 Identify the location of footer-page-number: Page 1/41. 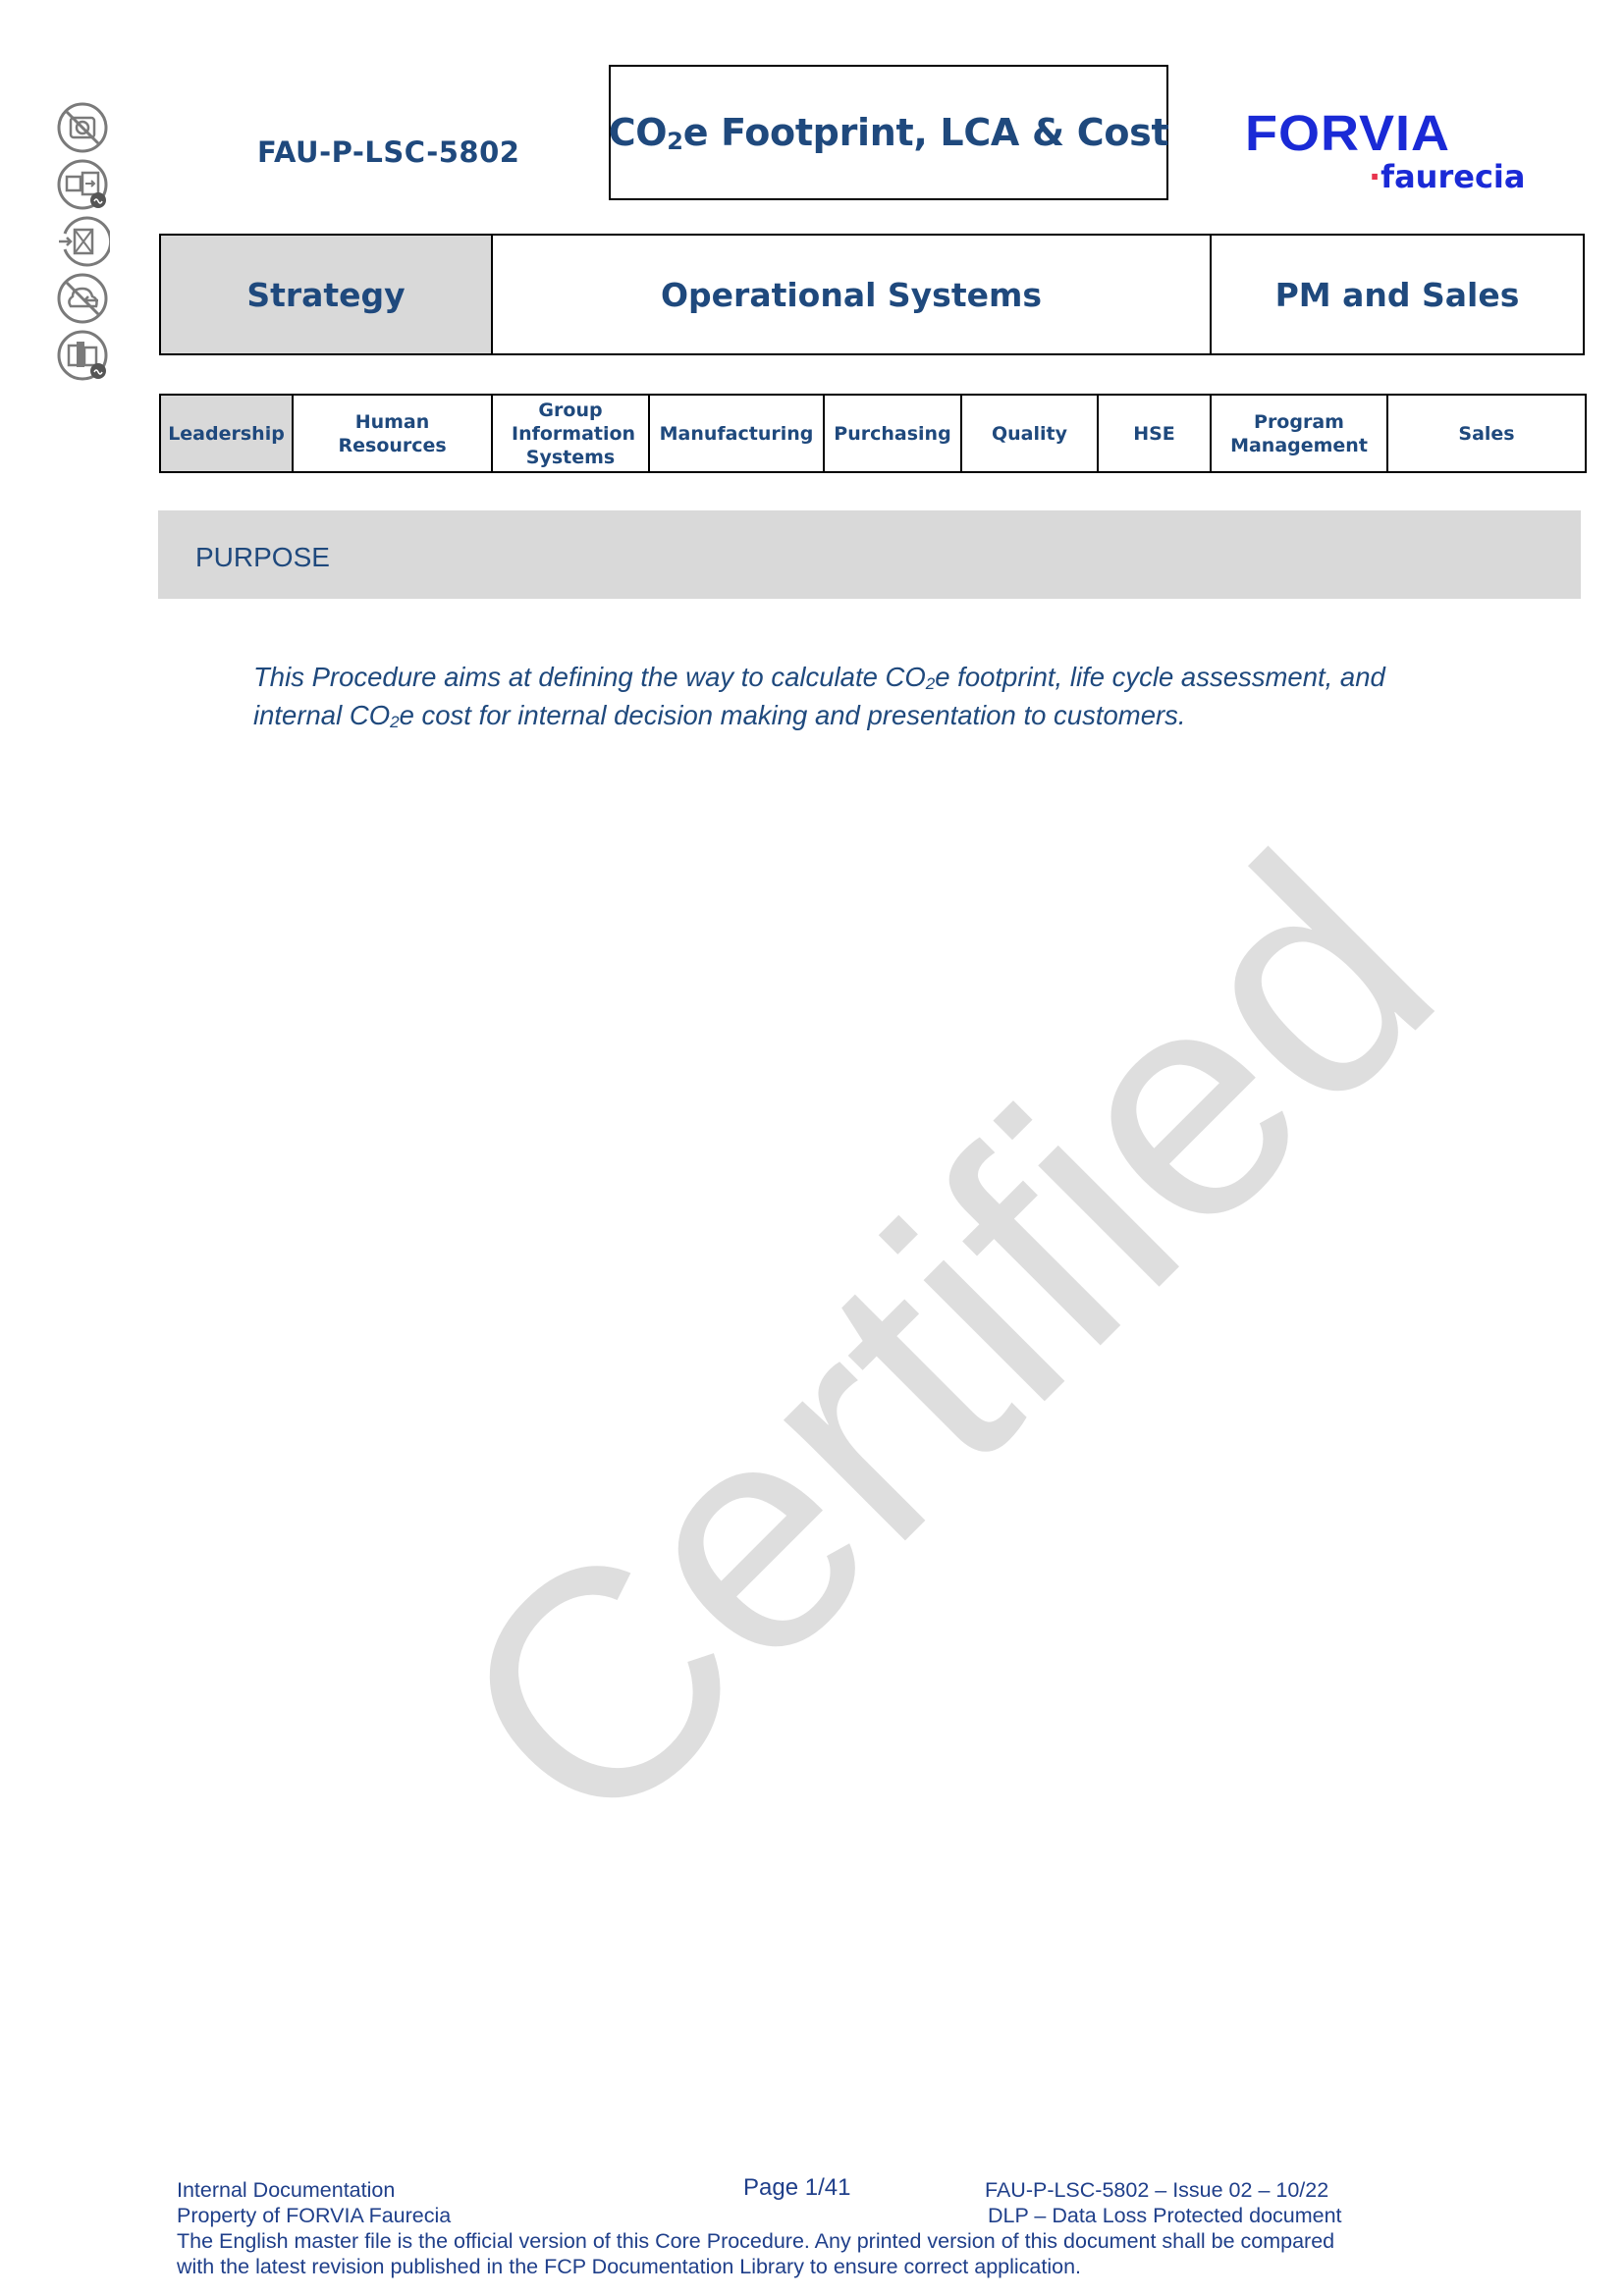
(797, 2187).